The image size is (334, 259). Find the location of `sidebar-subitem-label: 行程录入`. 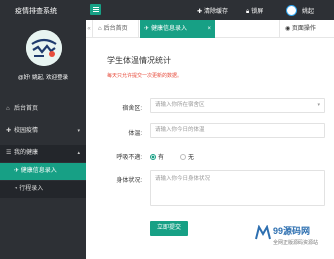

sidebar-subitem-label: 行程录入 is located at coordinates (31, 189).